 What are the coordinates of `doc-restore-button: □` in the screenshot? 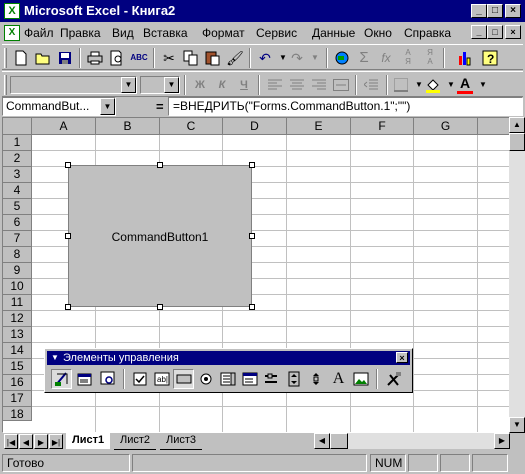 It's located at (495, 32).